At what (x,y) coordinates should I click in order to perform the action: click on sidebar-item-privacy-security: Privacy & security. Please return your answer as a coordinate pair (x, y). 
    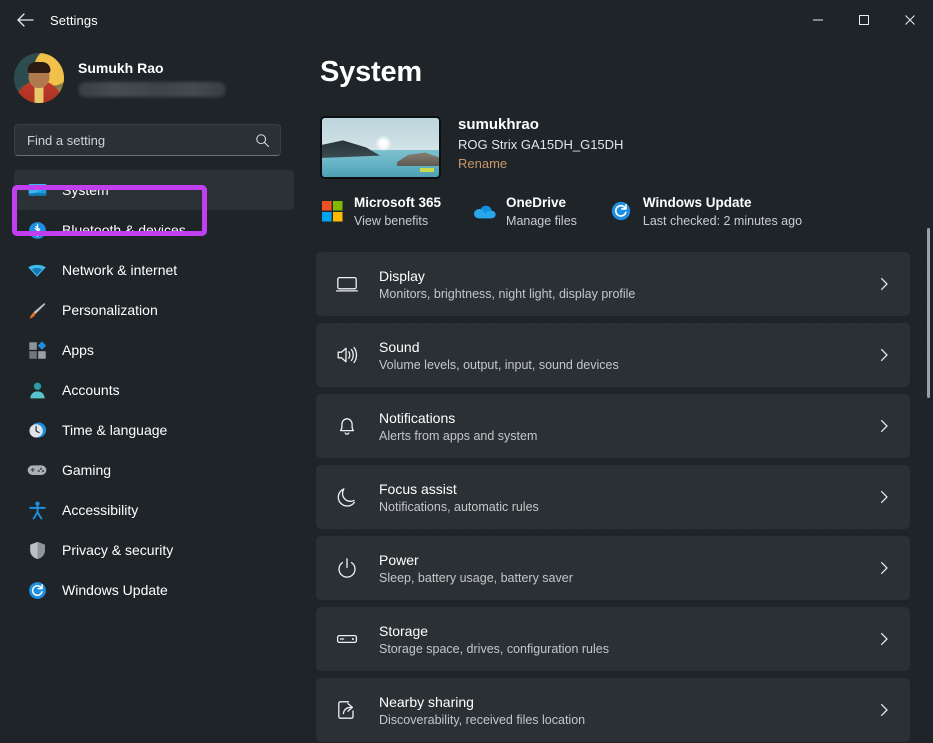
    Looking at the image, I should click on (154, 550).